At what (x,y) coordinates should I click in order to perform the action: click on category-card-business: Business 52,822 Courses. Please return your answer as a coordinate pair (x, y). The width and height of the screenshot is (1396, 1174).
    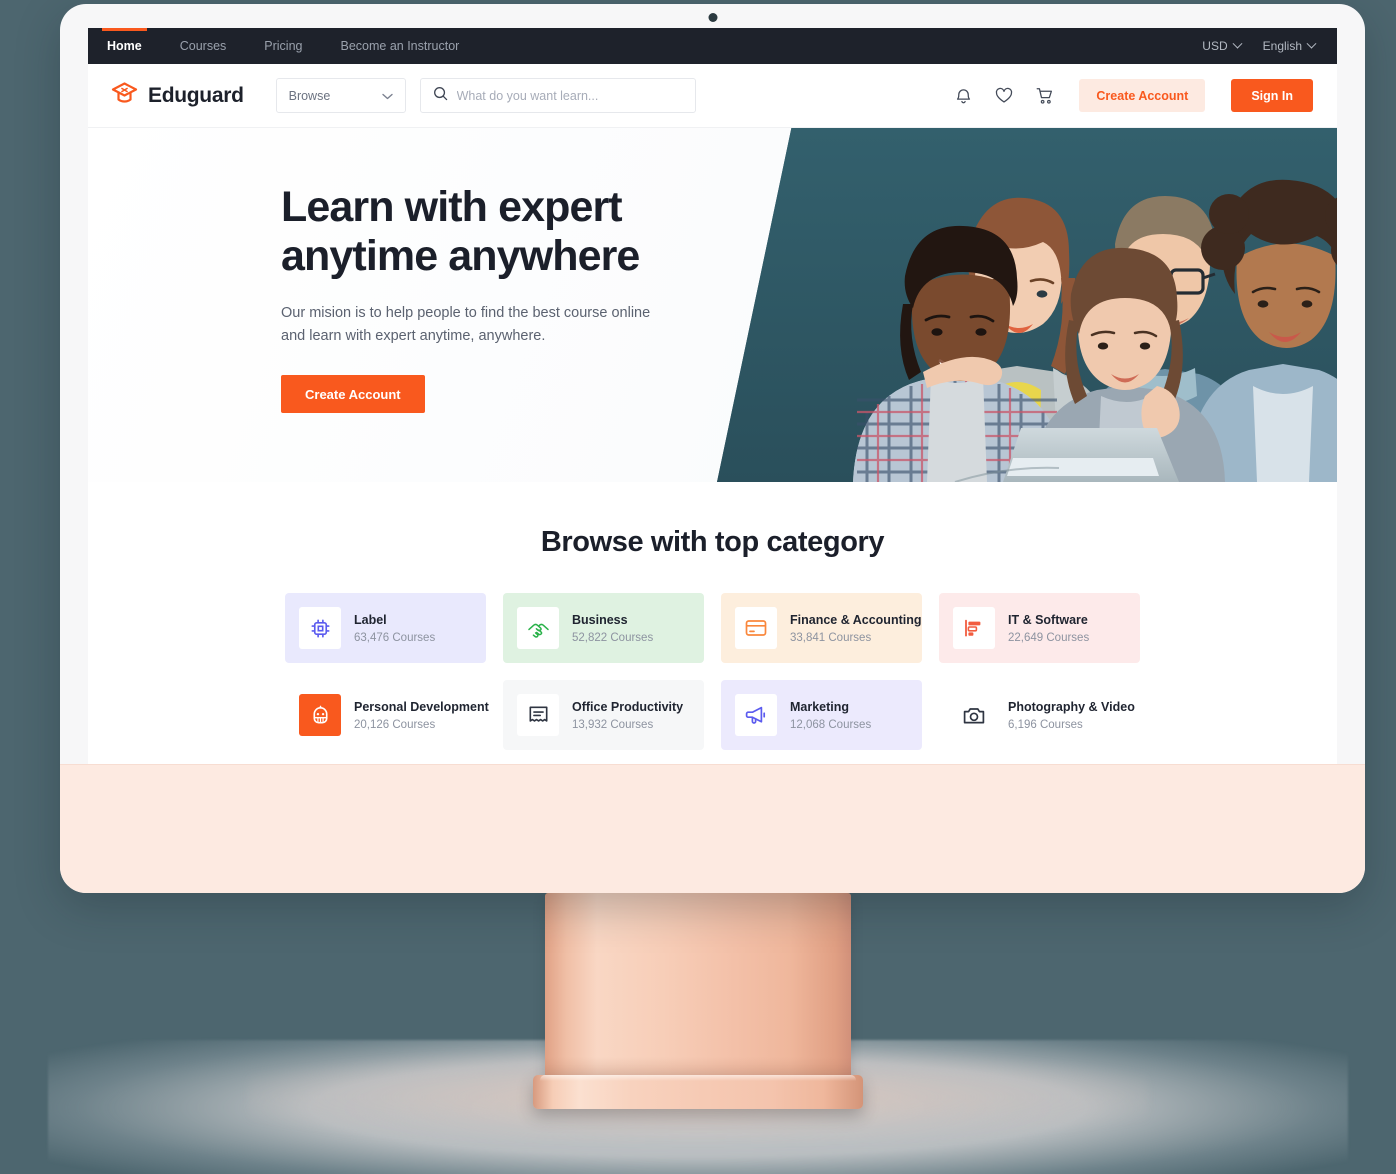
    Looking at the image, I should click on (603, 628).